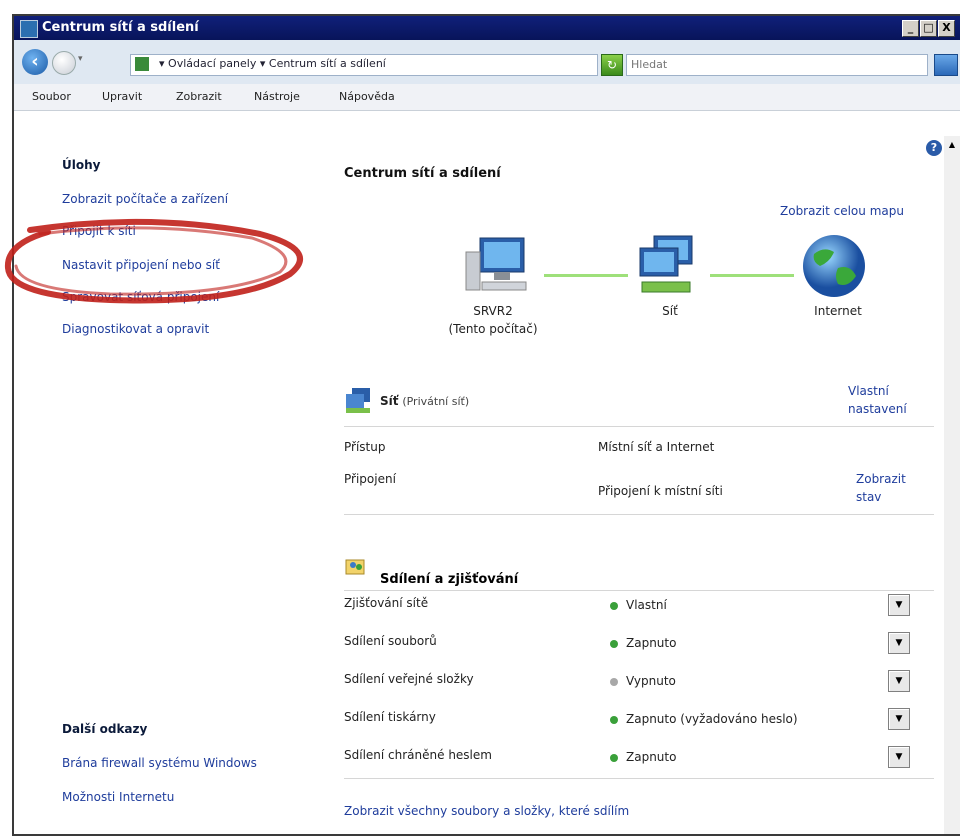  I want to click on connection-label: Připojení, so click(370, 479).